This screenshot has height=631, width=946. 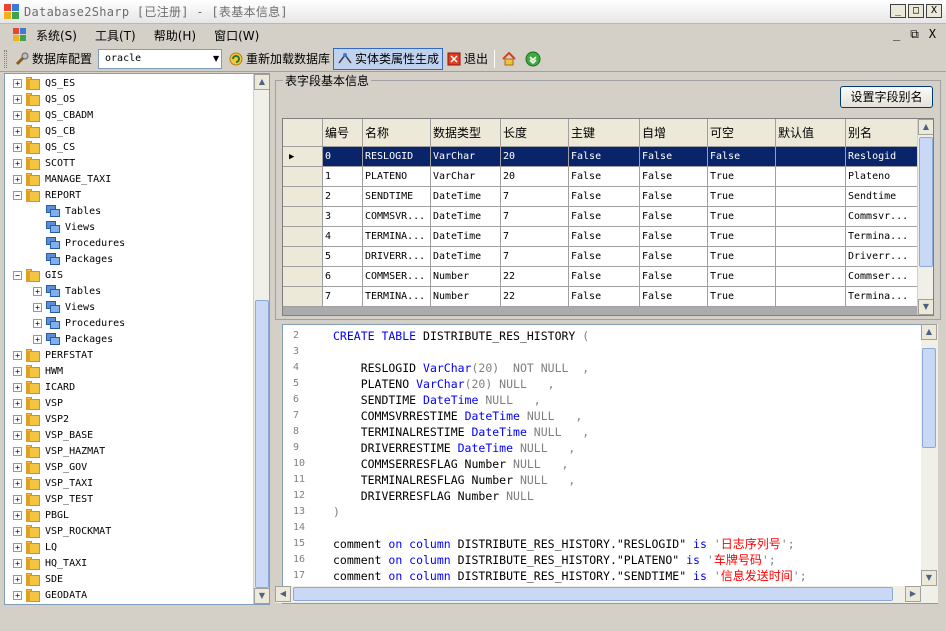 What do you see at coordinates (262, 444) in the screenshot?
I see `tree-scroll-thumb` at bounding box center [262, 444].